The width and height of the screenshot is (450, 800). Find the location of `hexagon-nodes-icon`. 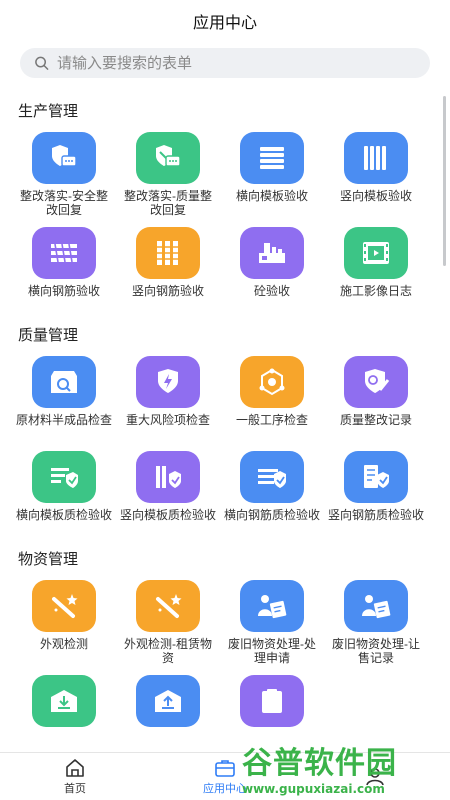

hexagon-nodes-icon is located at coordinates (272, 382).